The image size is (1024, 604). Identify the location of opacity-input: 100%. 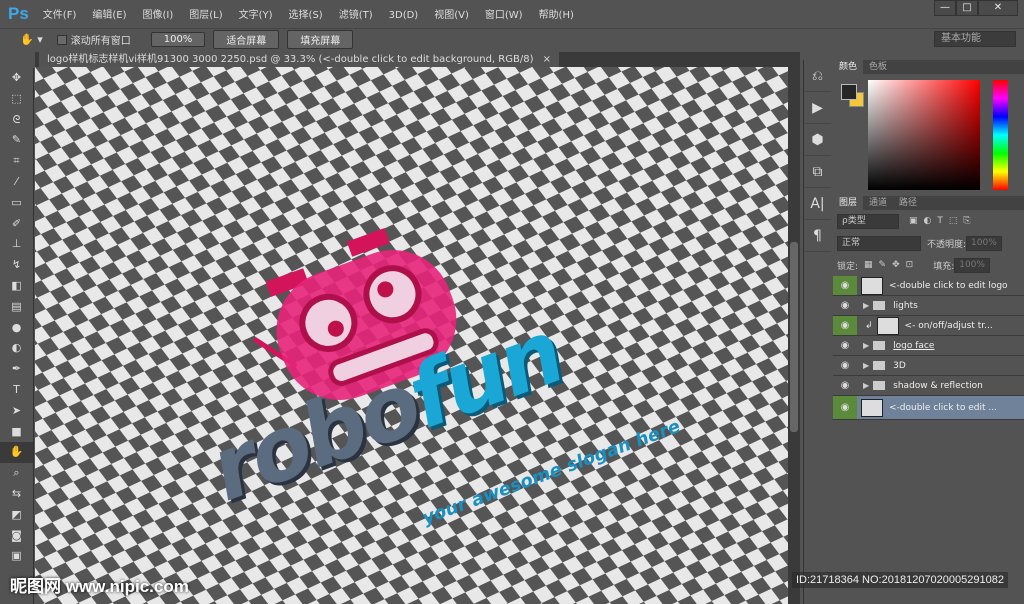
(984, 243).